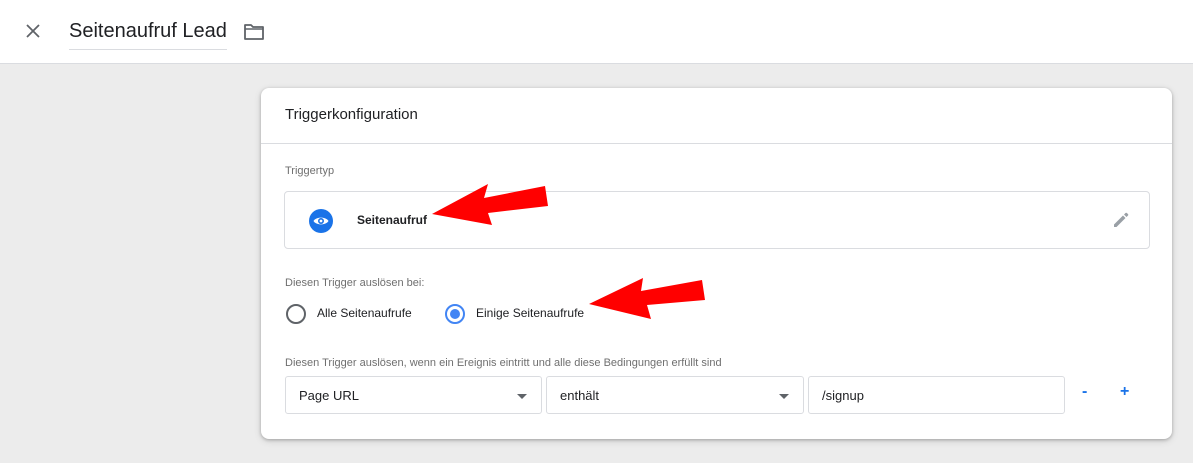 The image size is (1193, 463). Describe the element at coordinates (675, 395) in the screenshot. I see `operator-select: enthält` at that location.